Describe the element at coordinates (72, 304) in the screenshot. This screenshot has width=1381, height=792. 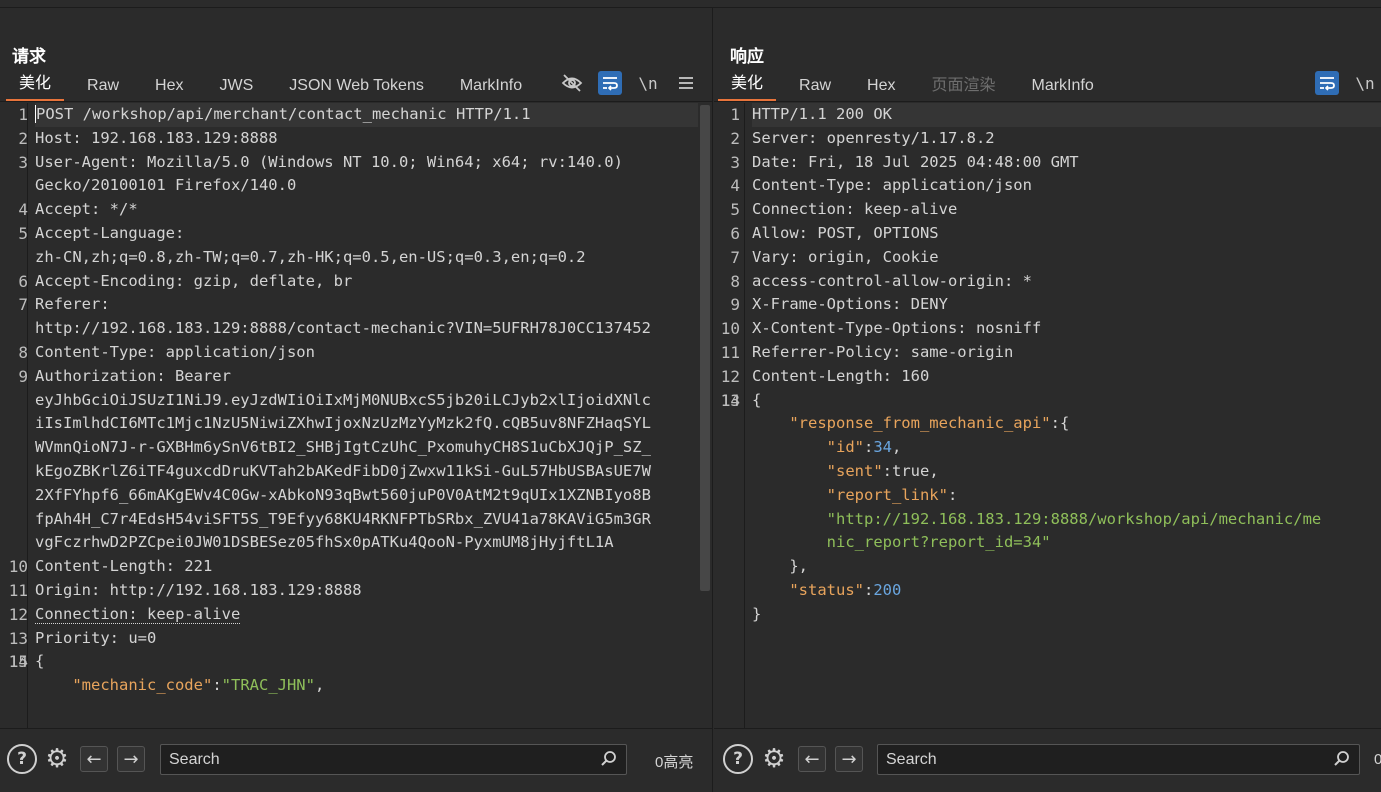
I see `code-text: Referer:` at that location.